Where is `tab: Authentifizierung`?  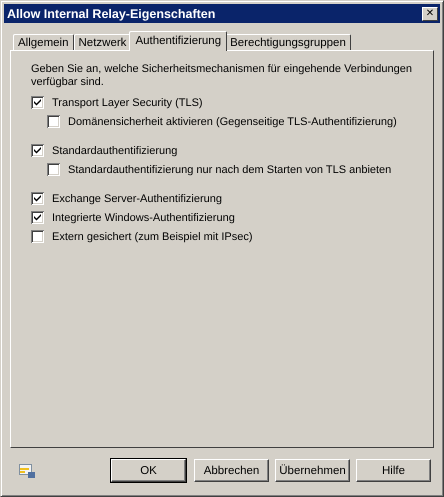 tab: Authentifizierung is located at coordinates (178, 41).